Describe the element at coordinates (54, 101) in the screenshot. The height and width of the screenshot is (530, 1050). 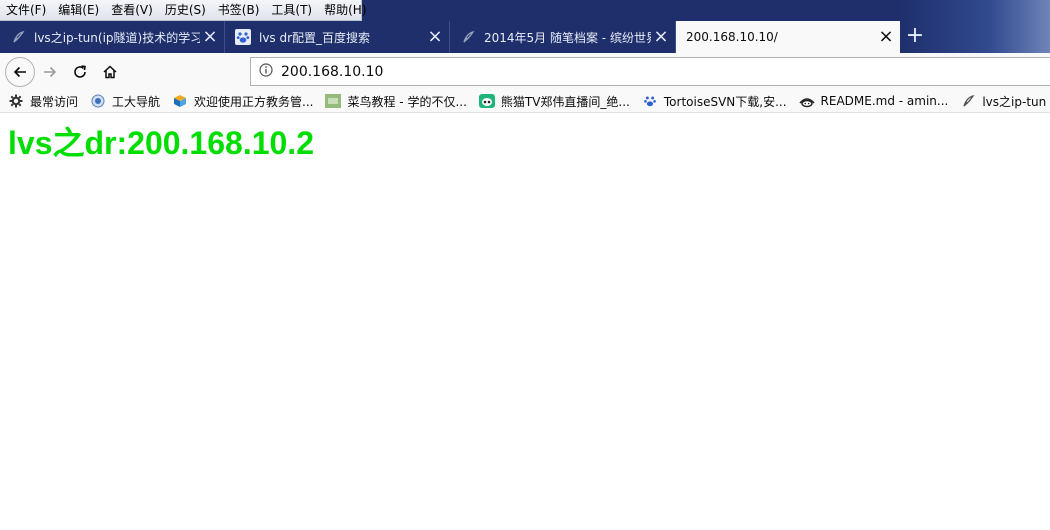
I see `bookmark-label: 最常访问` at that location.